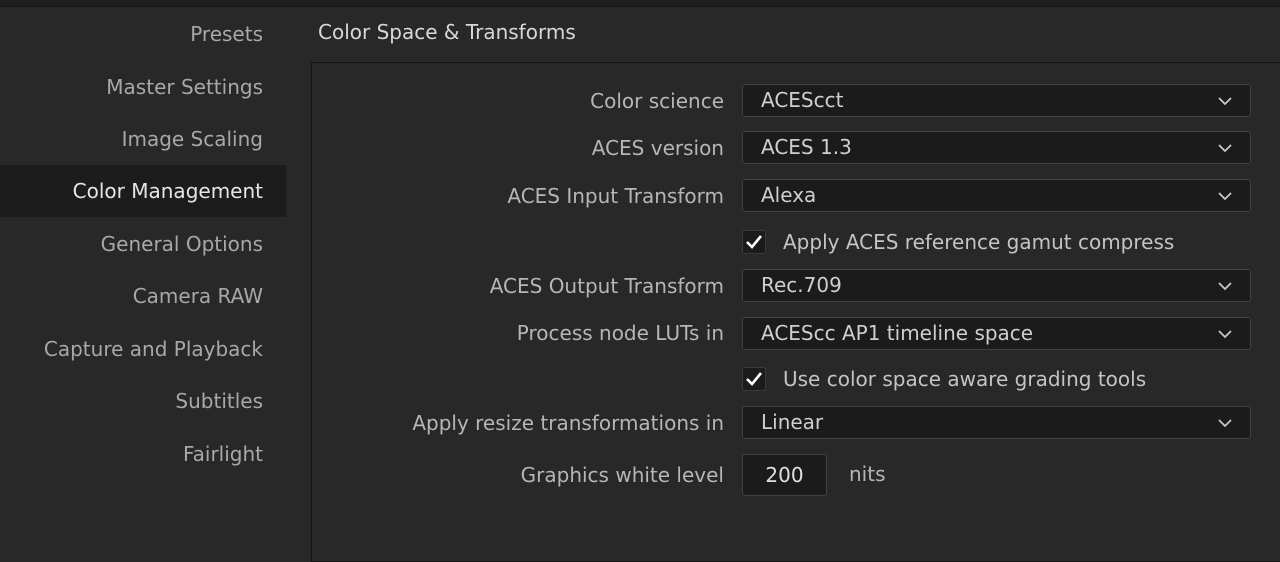 The height and width of the screenshot is (562, 1280). What do you see at coordinates (615, 196) in the screenshot?
I see `aces-input-transform-label: ACES Input Transform` at bounding box center [615, 196].